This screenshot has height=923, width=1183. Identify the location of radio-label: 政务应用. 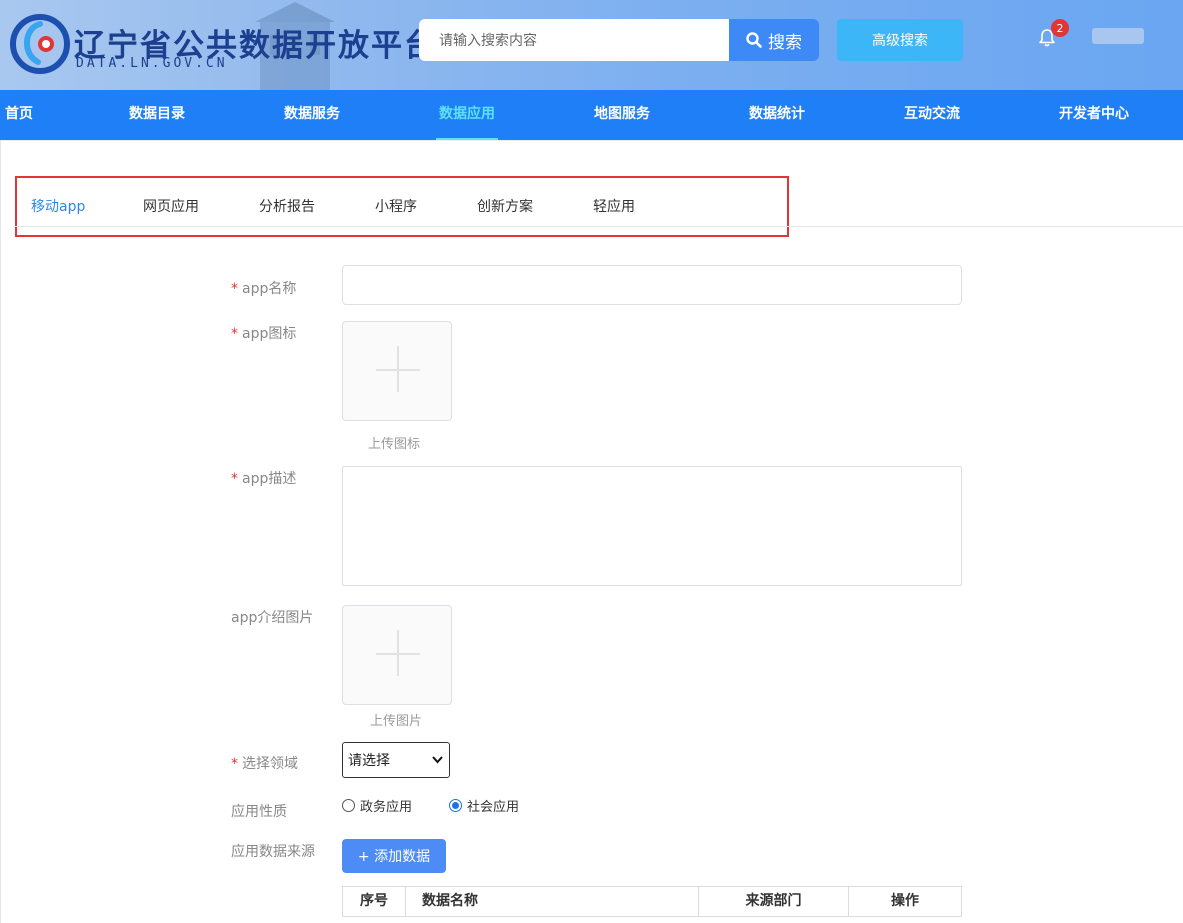
(386, 807).